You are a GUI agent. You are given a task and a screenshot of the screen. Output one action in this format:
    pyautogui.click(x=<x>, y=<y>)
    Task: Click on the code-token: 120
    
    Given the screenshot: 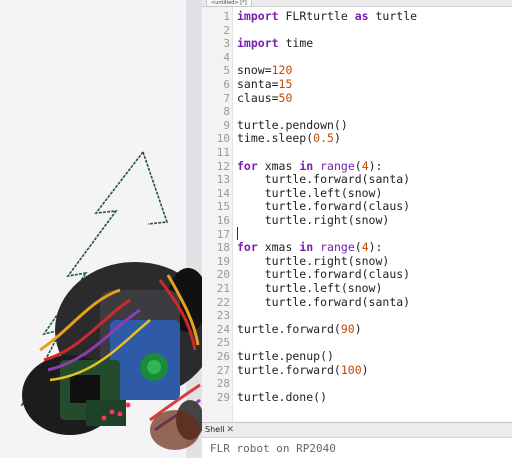 What is the action you would take?
    pyautogui.click(x=282, y=70)
    